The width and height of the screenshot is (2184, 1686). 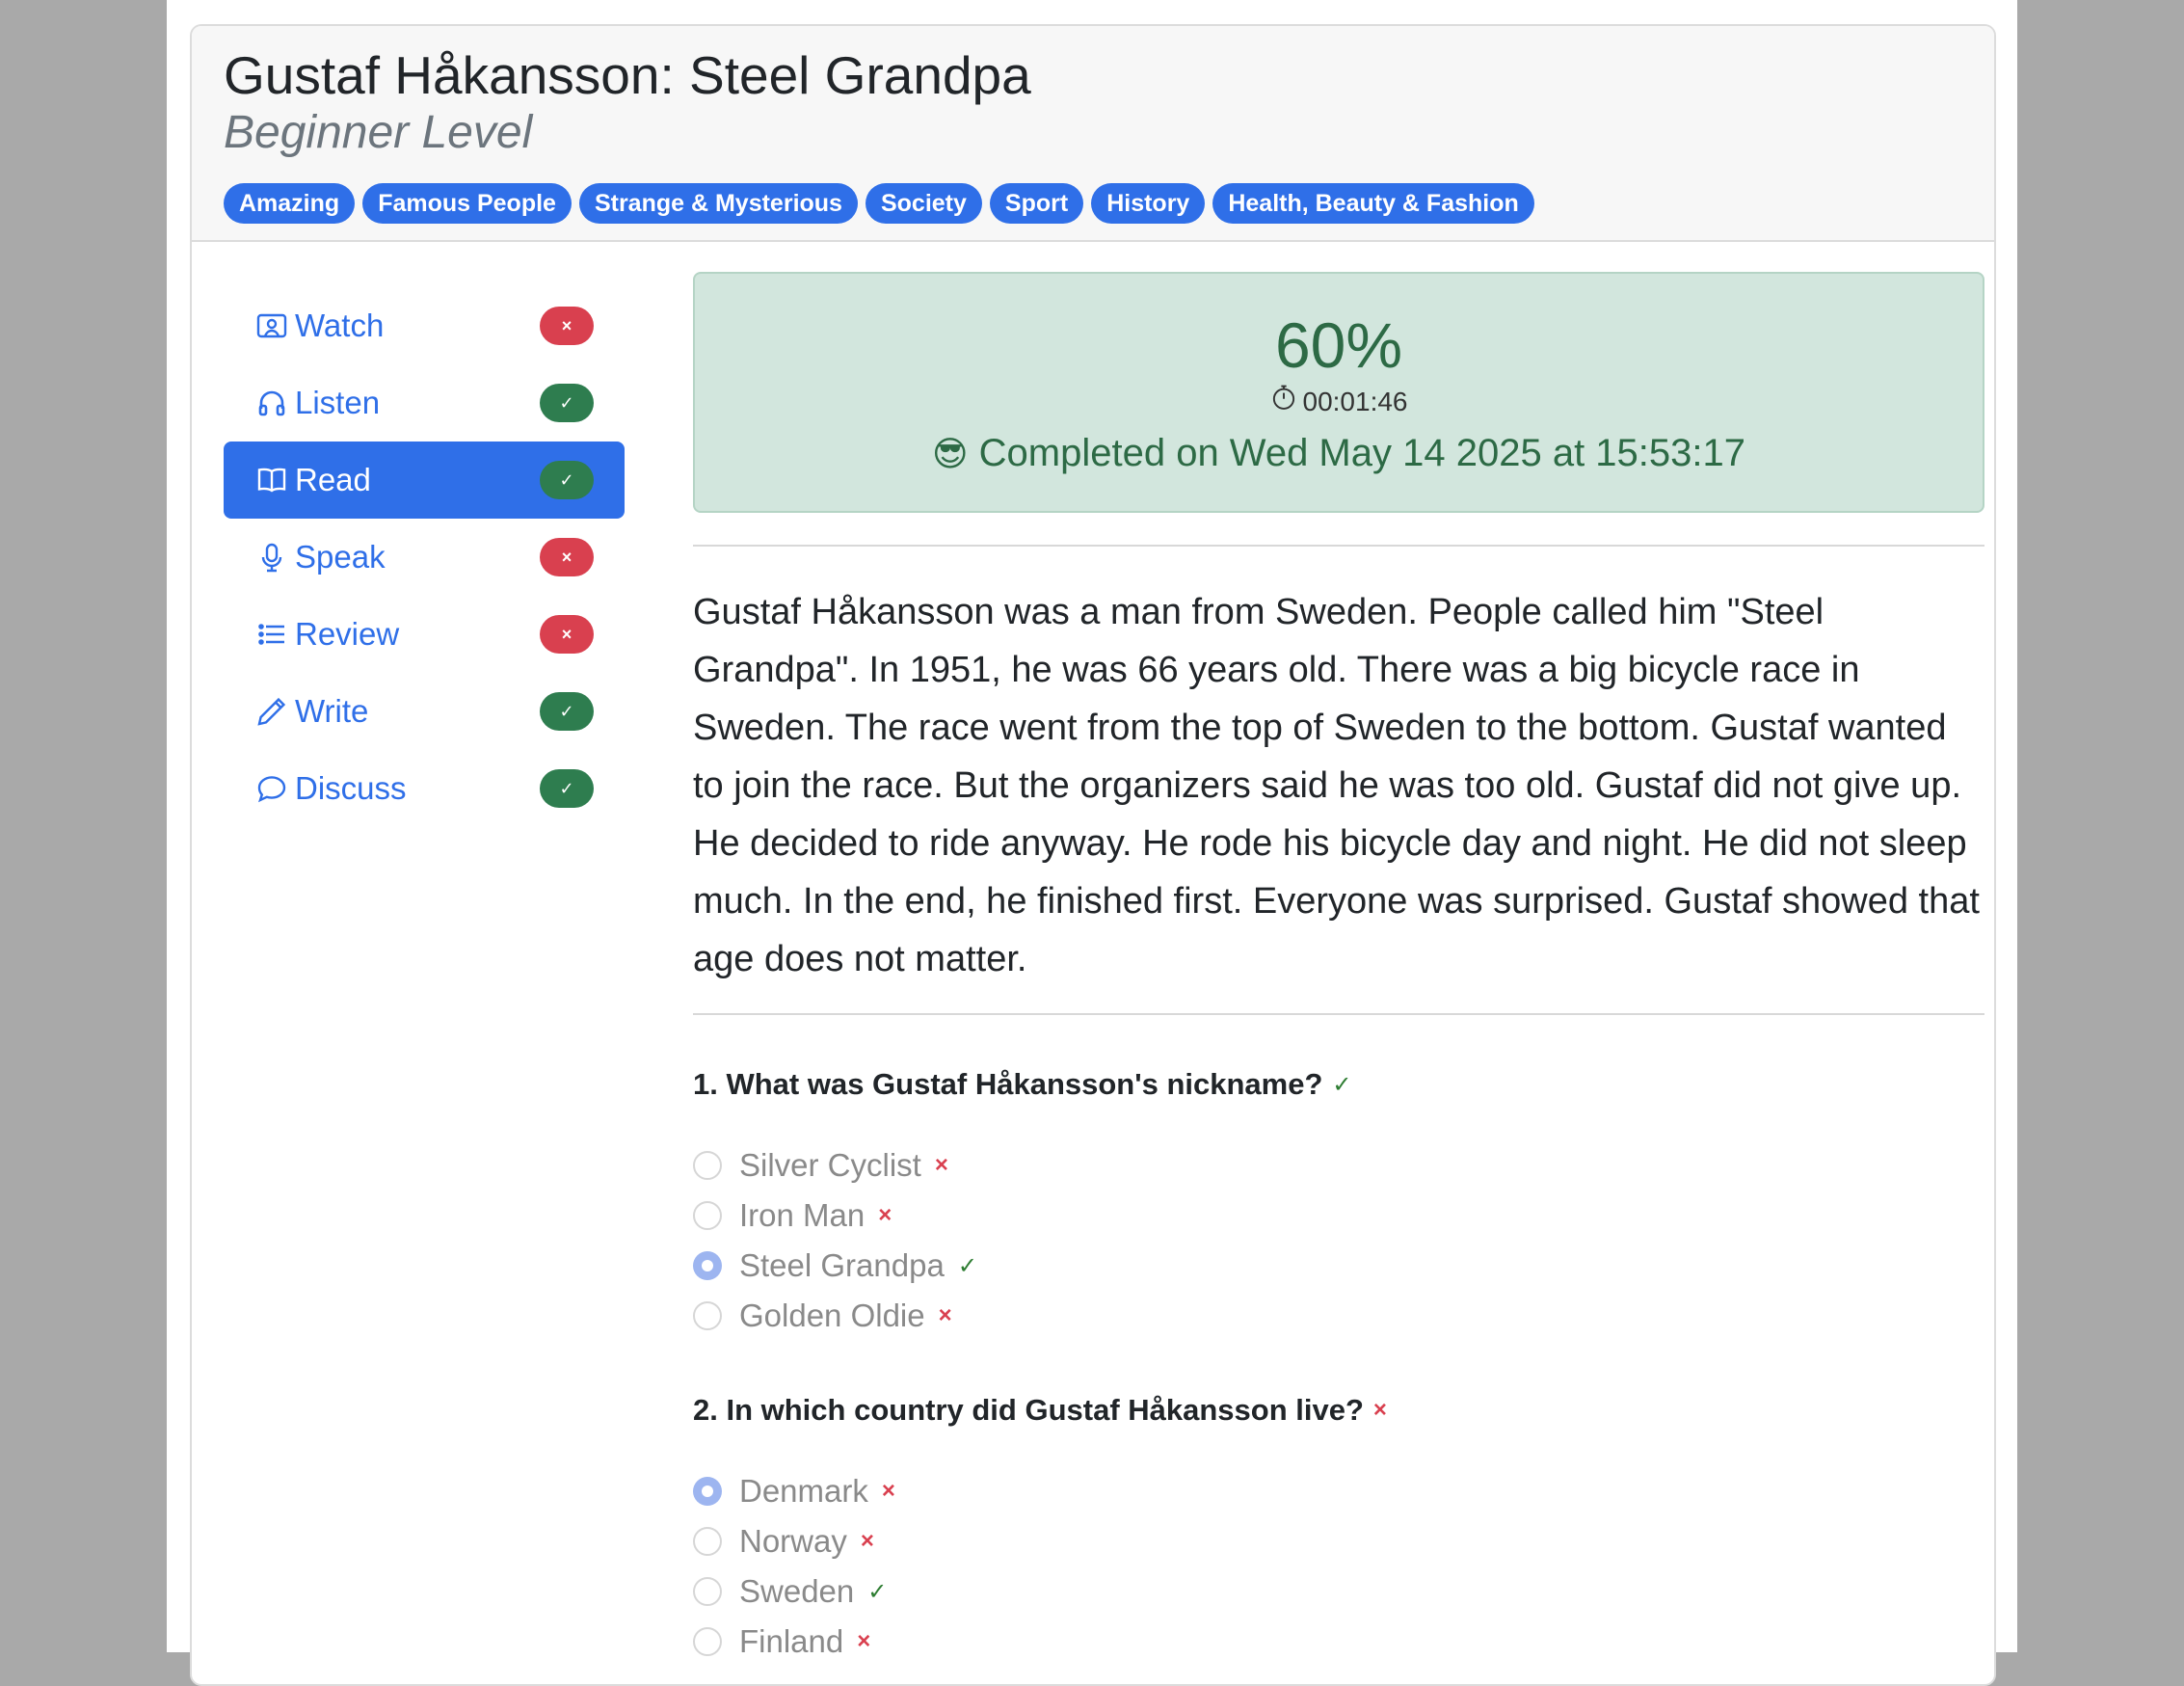 What do you see at coordinates (425, 711) in the screenshot?
I see `nav-item-write: Write ✓` at bounding box center [425, 711].